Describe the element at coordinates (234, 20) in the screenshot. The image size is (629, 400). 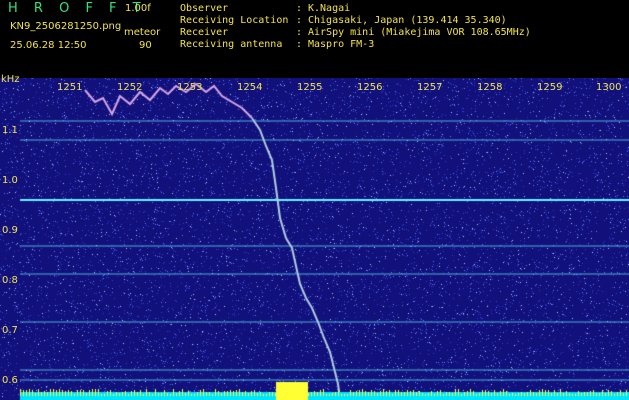
I see `location-label: Receiving Location` at that location.